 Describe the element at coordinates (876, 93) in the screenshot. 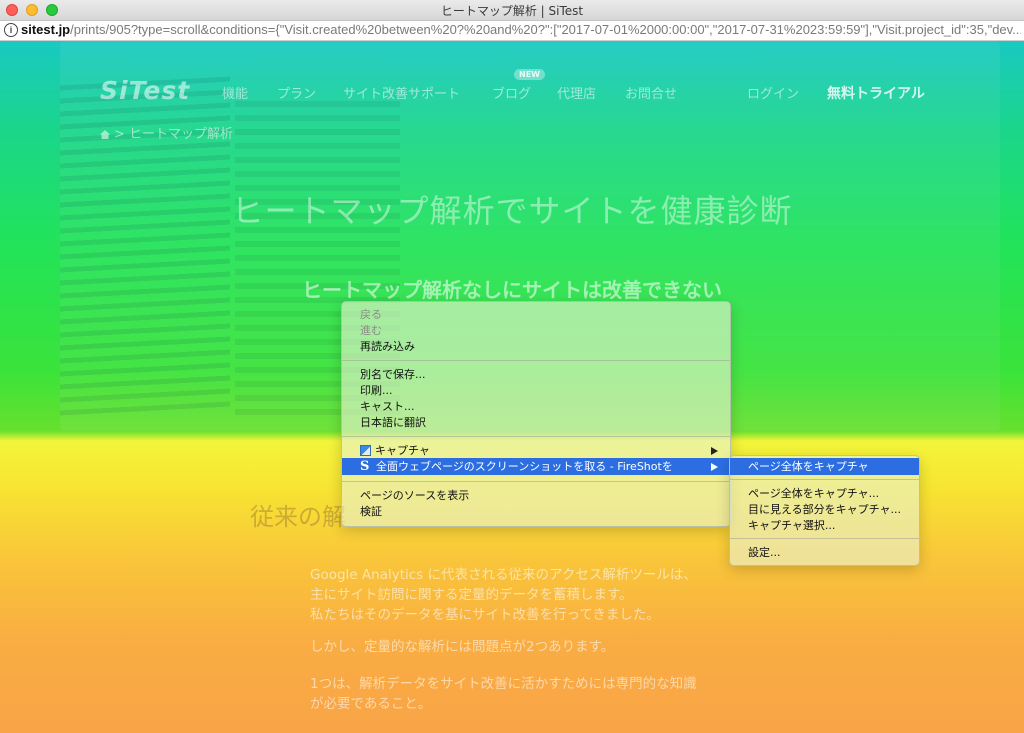

I see `nav-trial-button: 無料トライアル` at that location.